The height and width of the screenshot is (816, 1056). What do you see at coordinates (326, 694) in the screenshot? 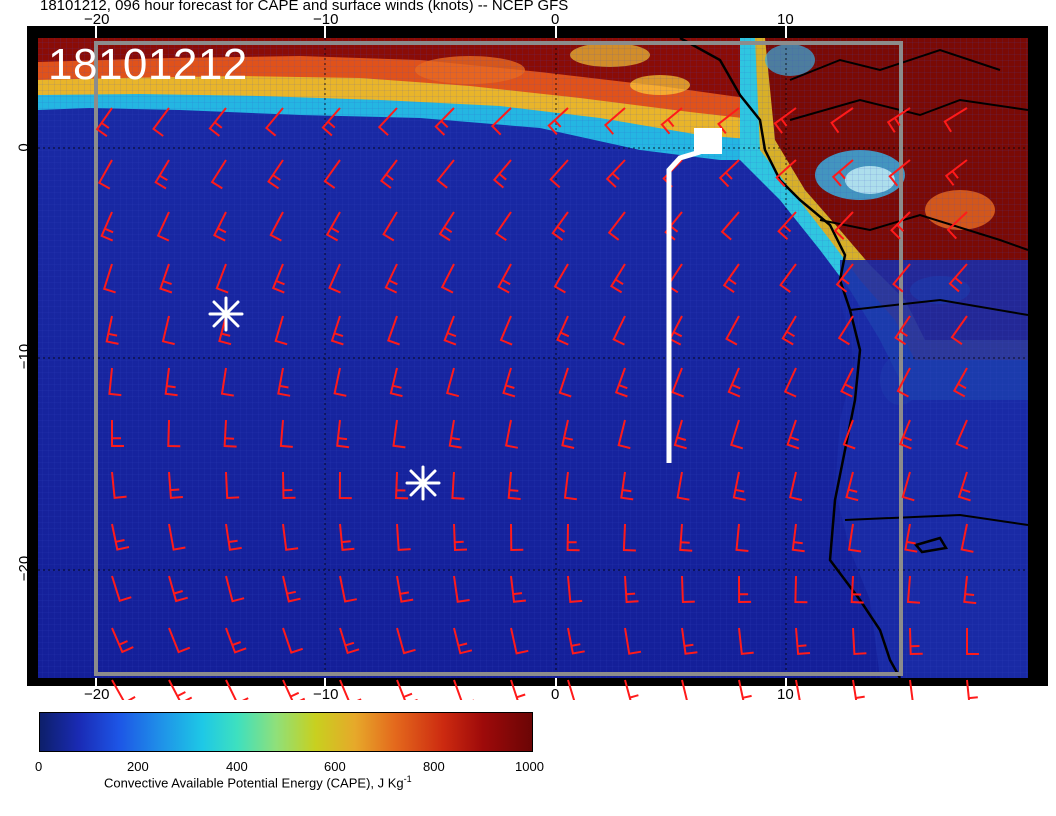
I see `x-tick-bottom: −10` at bounding box center [326, 694].